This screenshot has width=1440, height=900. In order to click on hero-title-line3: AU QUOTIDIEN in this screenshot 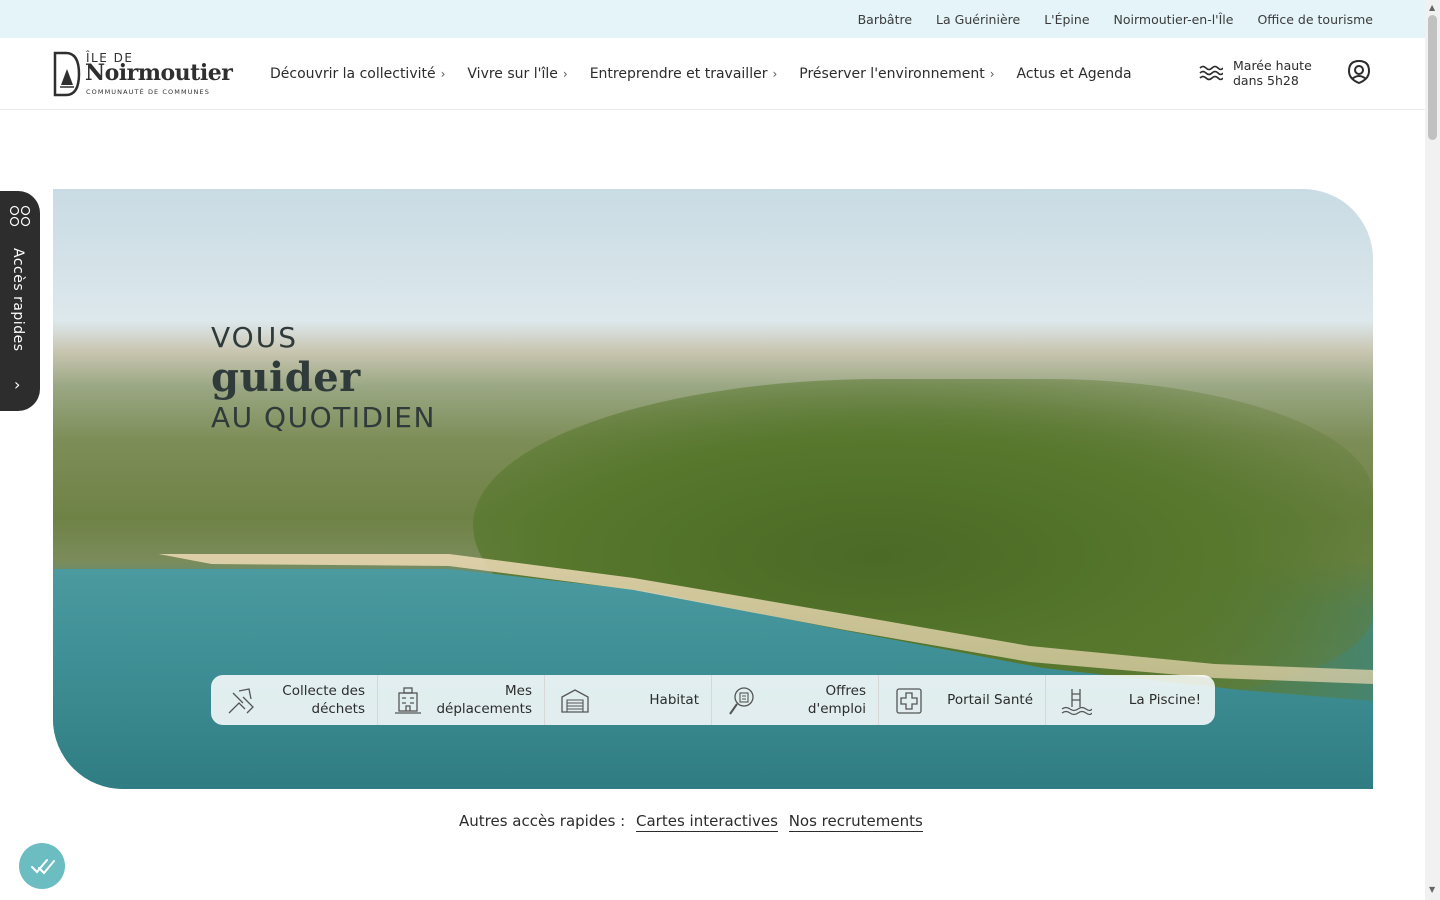, I will do `click(323, 417)`.